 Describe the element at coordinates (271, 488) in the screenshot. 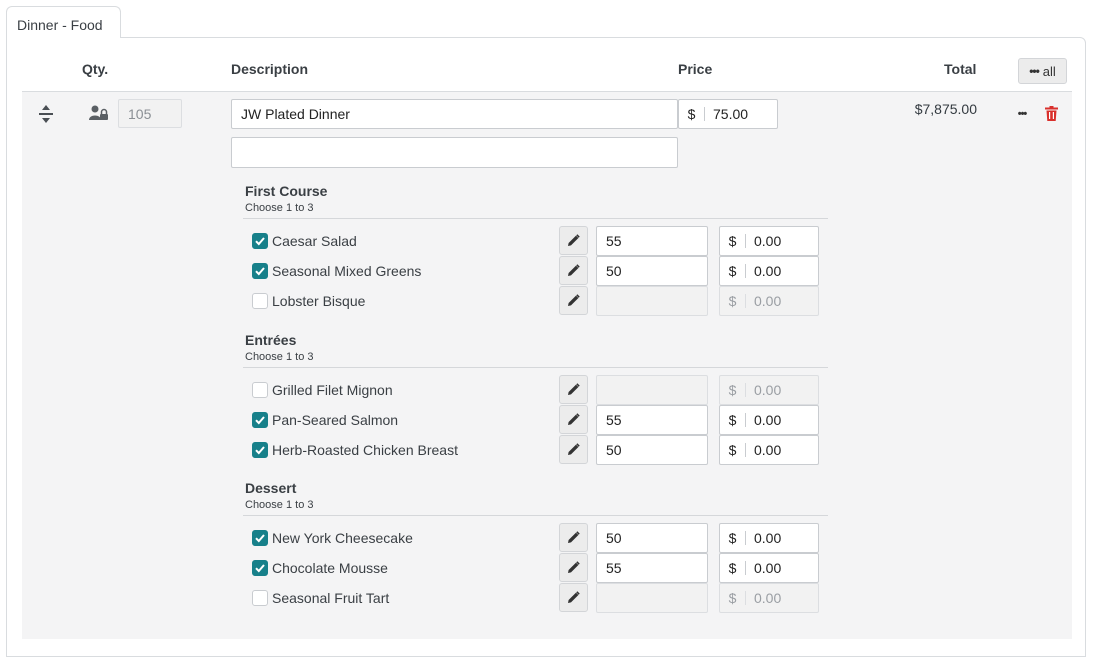

I see `section-title: Dessert` at that location.